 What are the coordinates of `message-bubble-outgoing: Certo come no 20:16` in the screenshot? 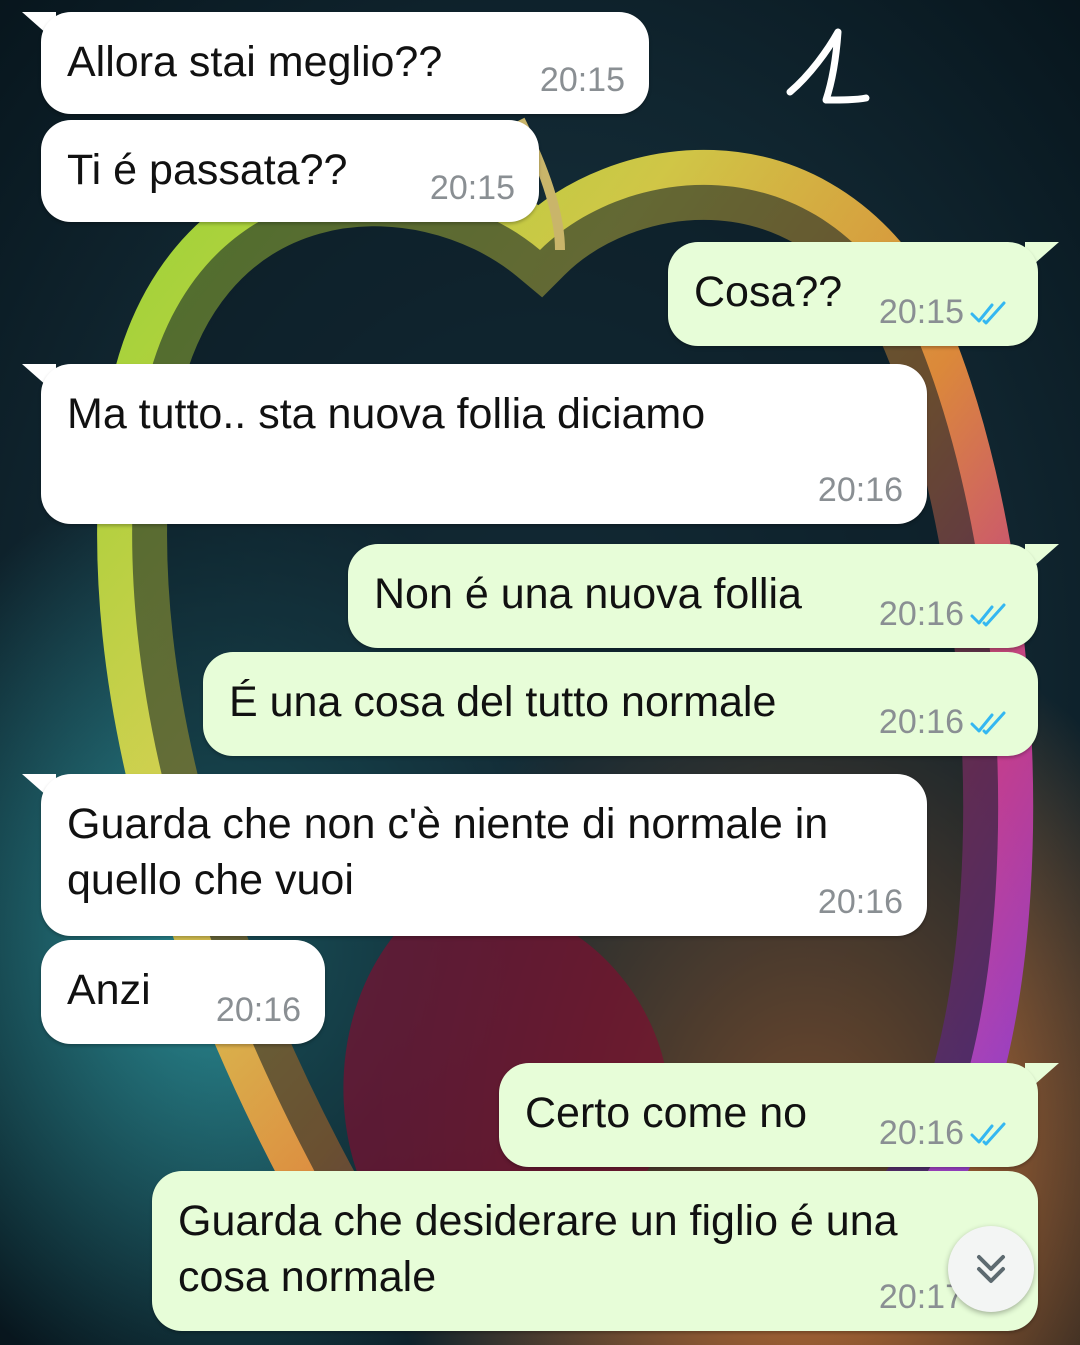 It's located at (768, 1115).